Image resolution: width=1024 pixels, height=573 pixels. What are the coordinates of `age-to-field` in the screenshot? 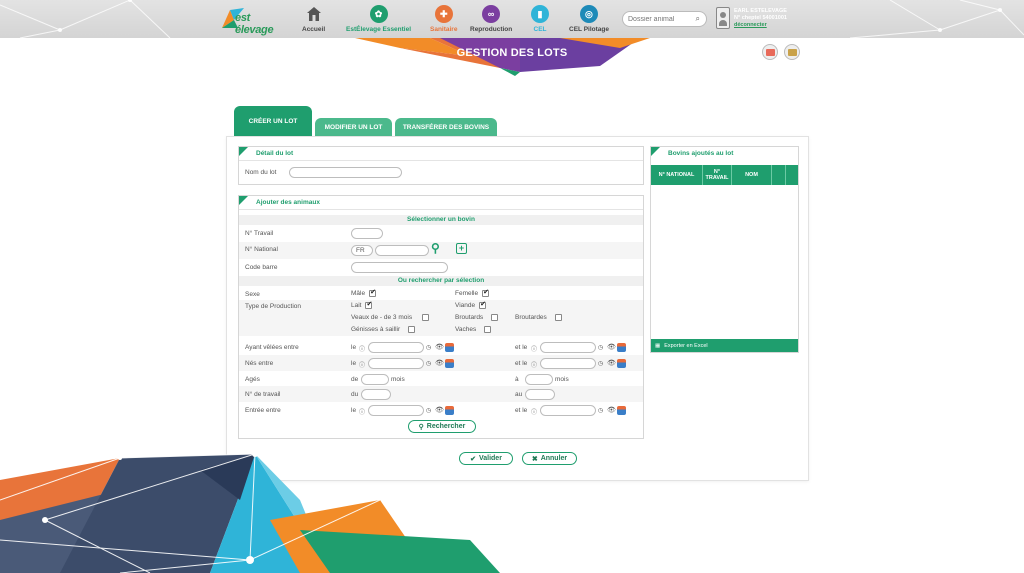 It's located at (539, 379).